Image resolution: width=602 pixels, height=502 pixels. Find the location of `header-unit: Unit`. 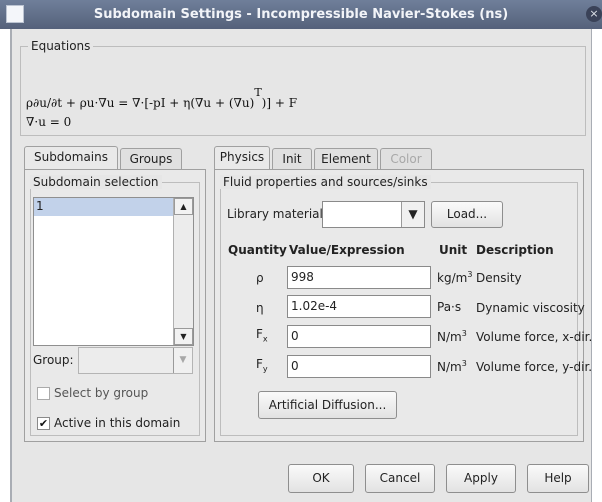

header-unit: Unit is located at coordinates (453, 250).